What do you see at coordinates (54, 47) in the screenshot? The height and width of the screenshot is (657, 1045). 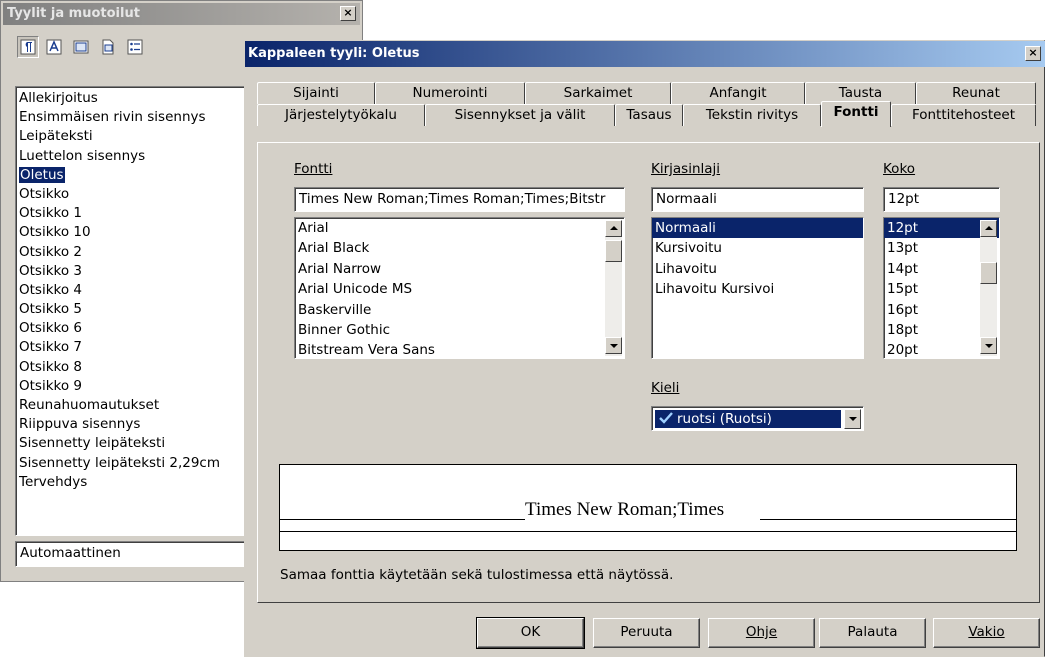 I see `character-styles-icon` at bounding box center [54, 47].